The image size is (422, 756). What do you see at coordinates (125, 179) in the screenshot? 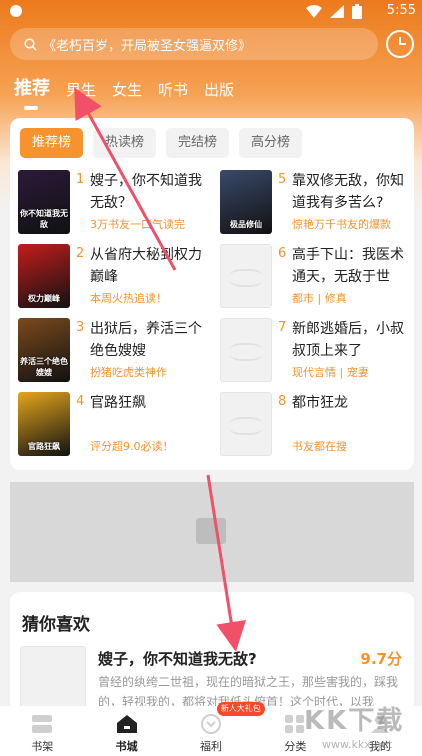
I see `arrow-to-male-tab` at bounding box center [125, 179].